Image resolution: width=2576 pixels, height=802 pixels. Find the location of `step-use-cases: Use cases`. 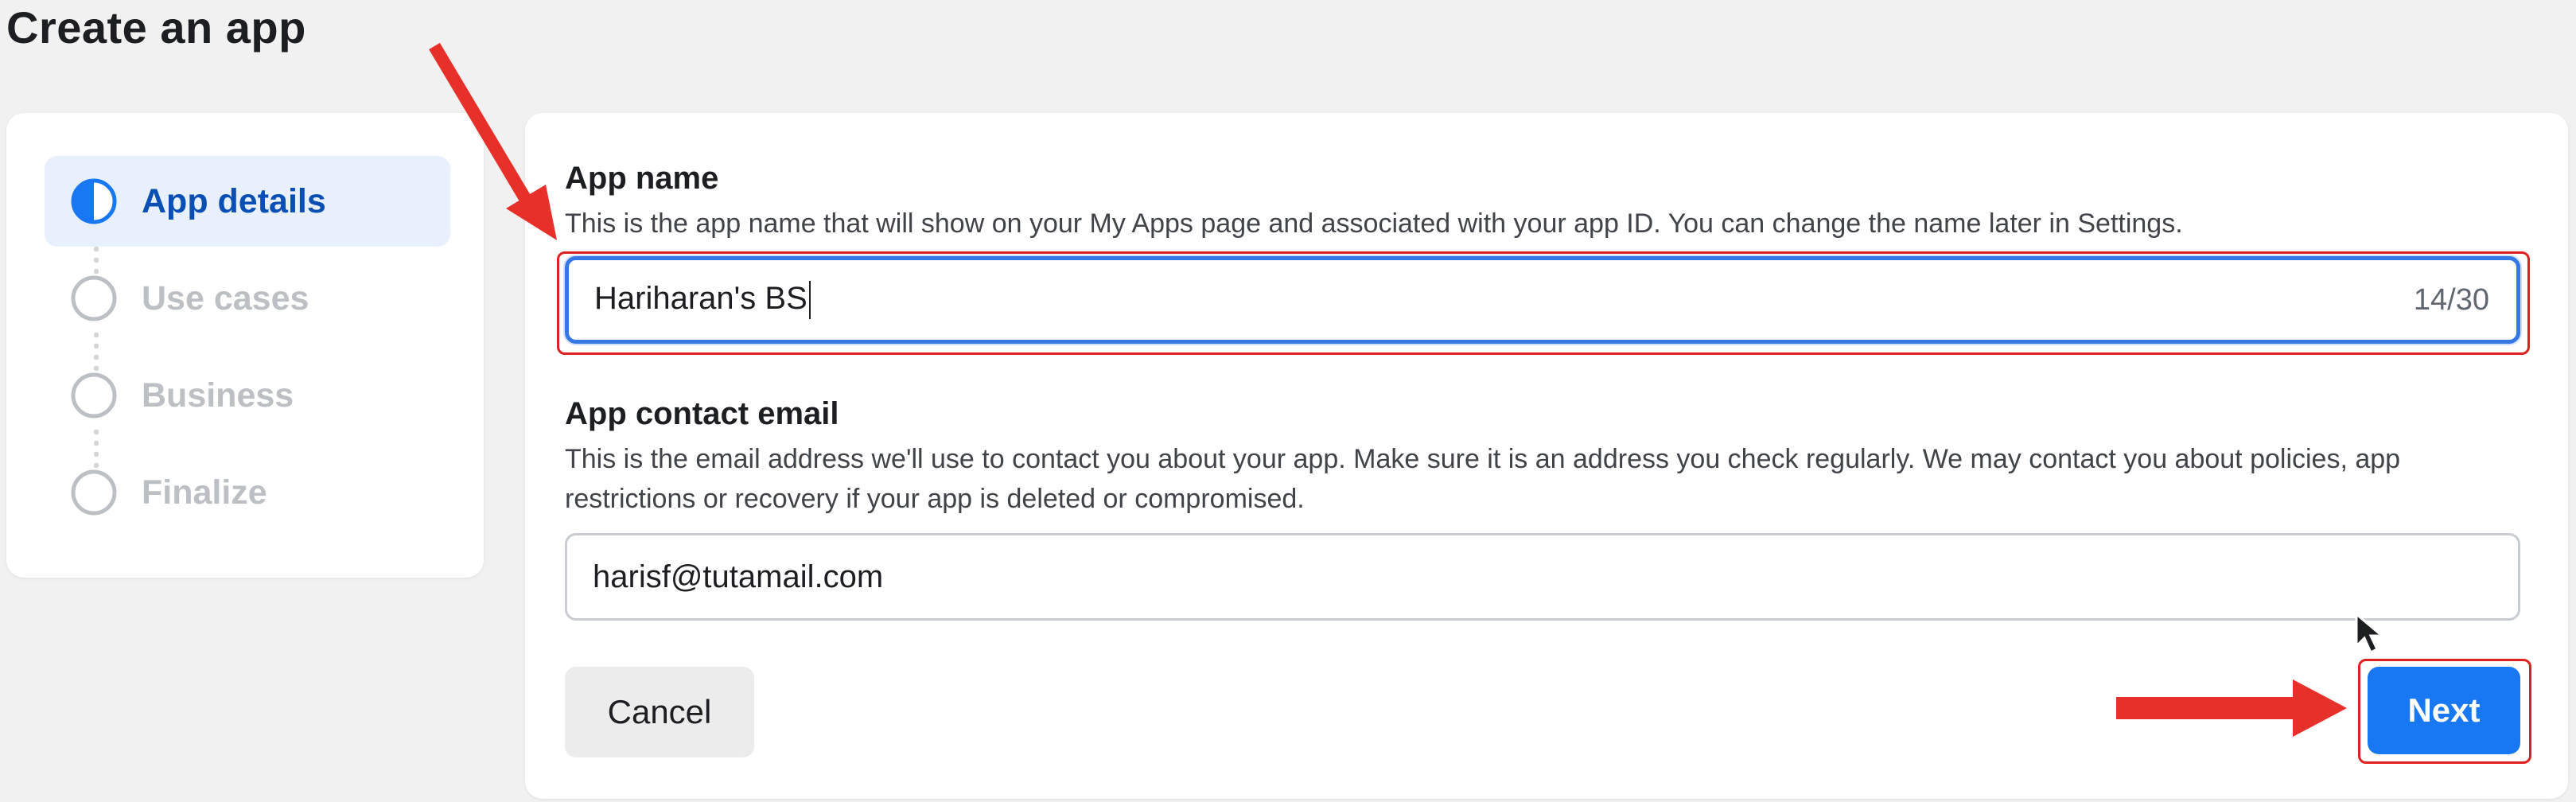

step-use-cases: Use cases is located at coordinates (248, 298).